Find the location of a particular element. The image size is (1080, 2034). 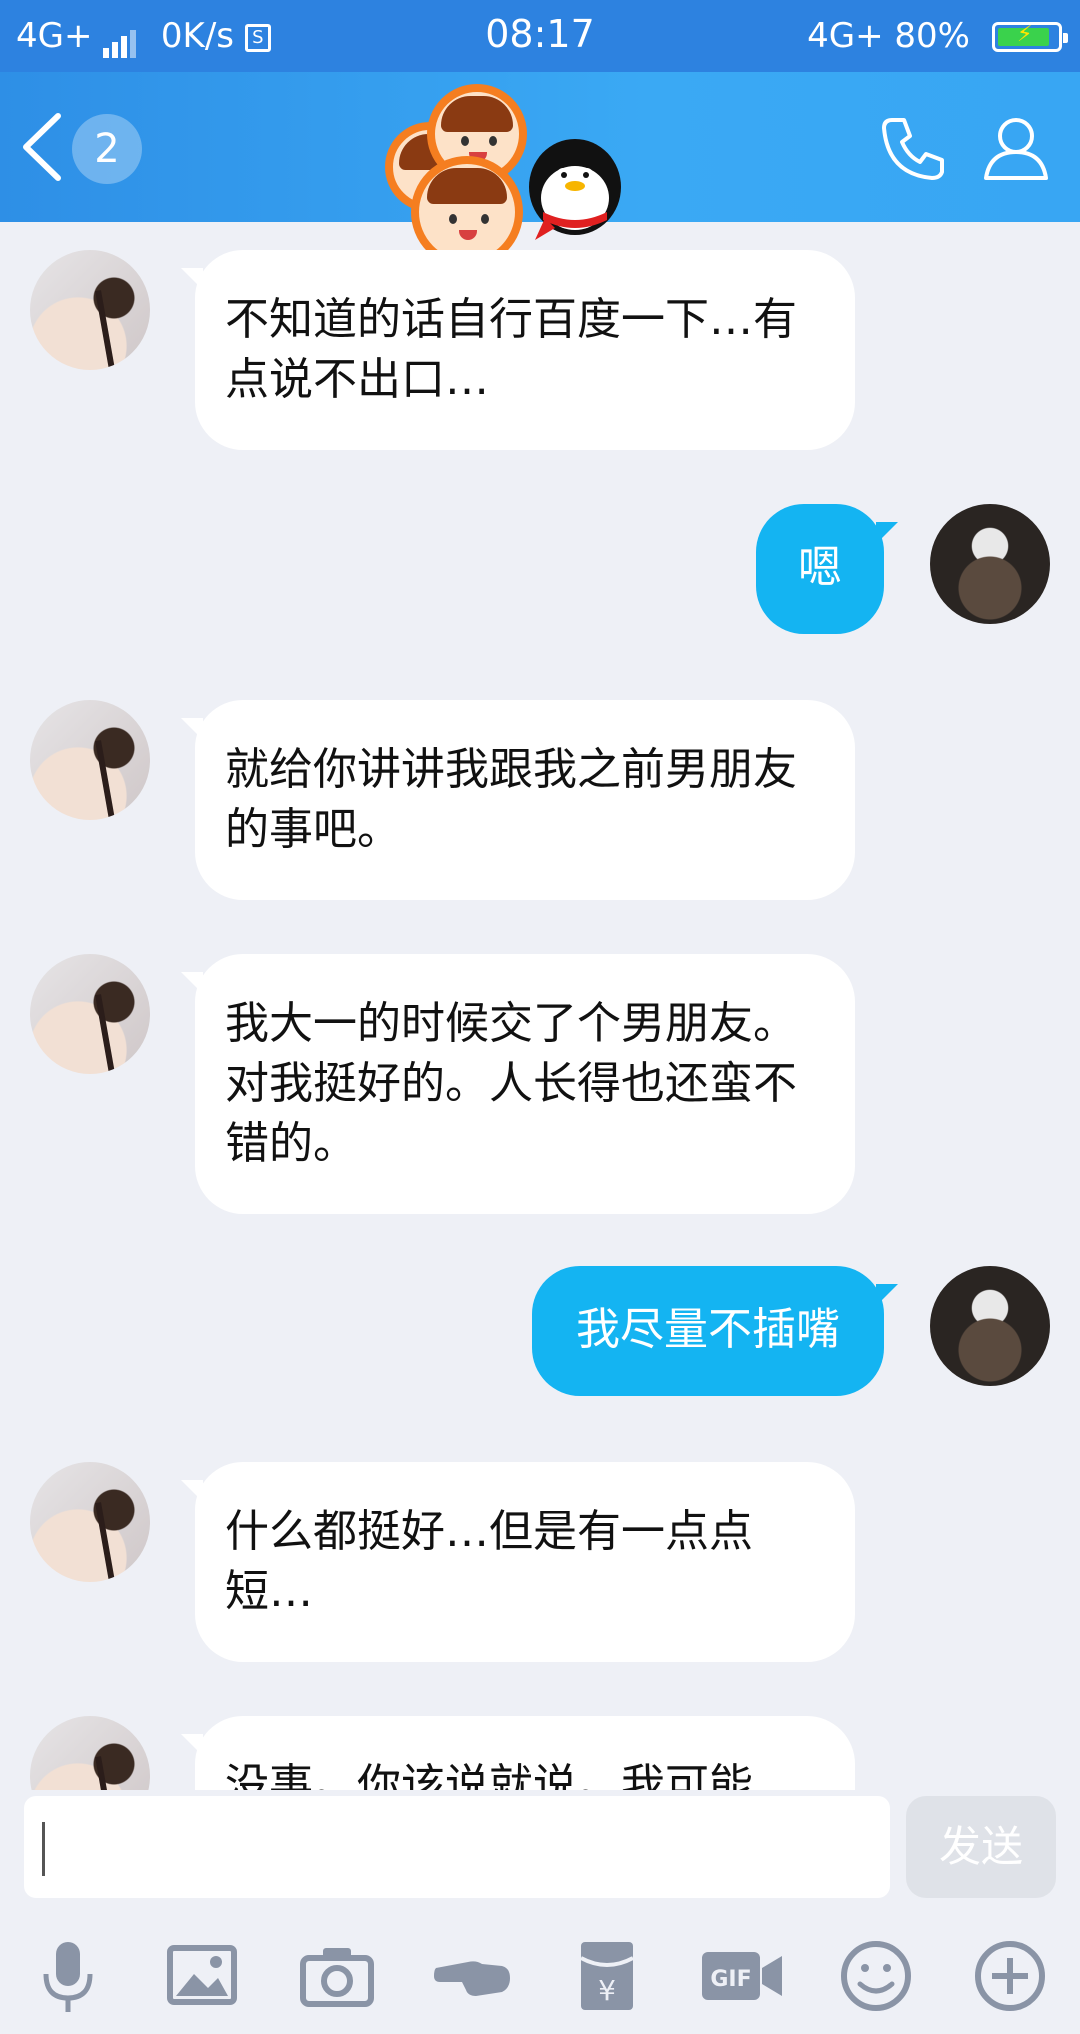

message-bubble: 我尽量不插嘴 is located at coordinates (715, 1331).